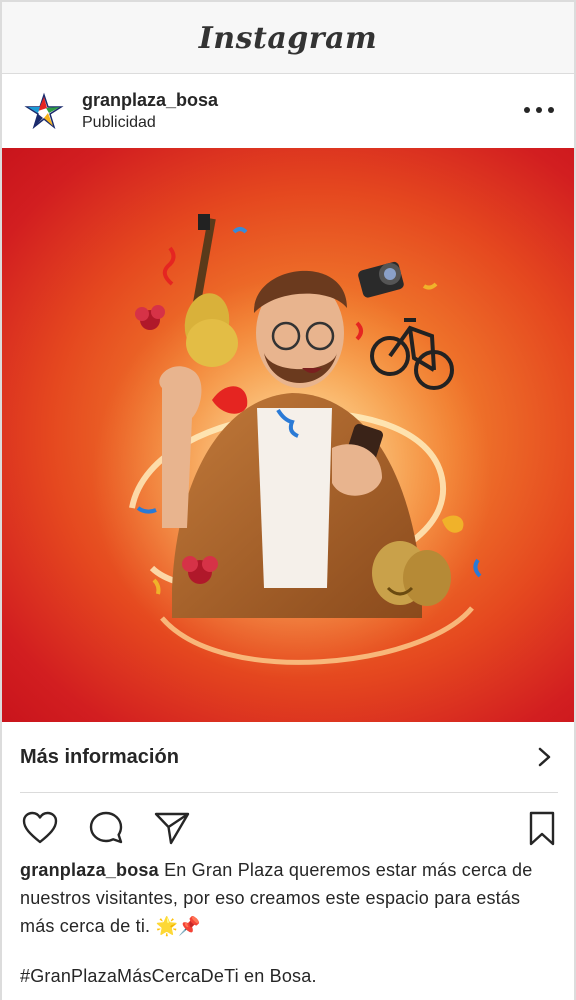  I want to click on post-header: granplaza_bosa Publicidad, so click(288, 111).